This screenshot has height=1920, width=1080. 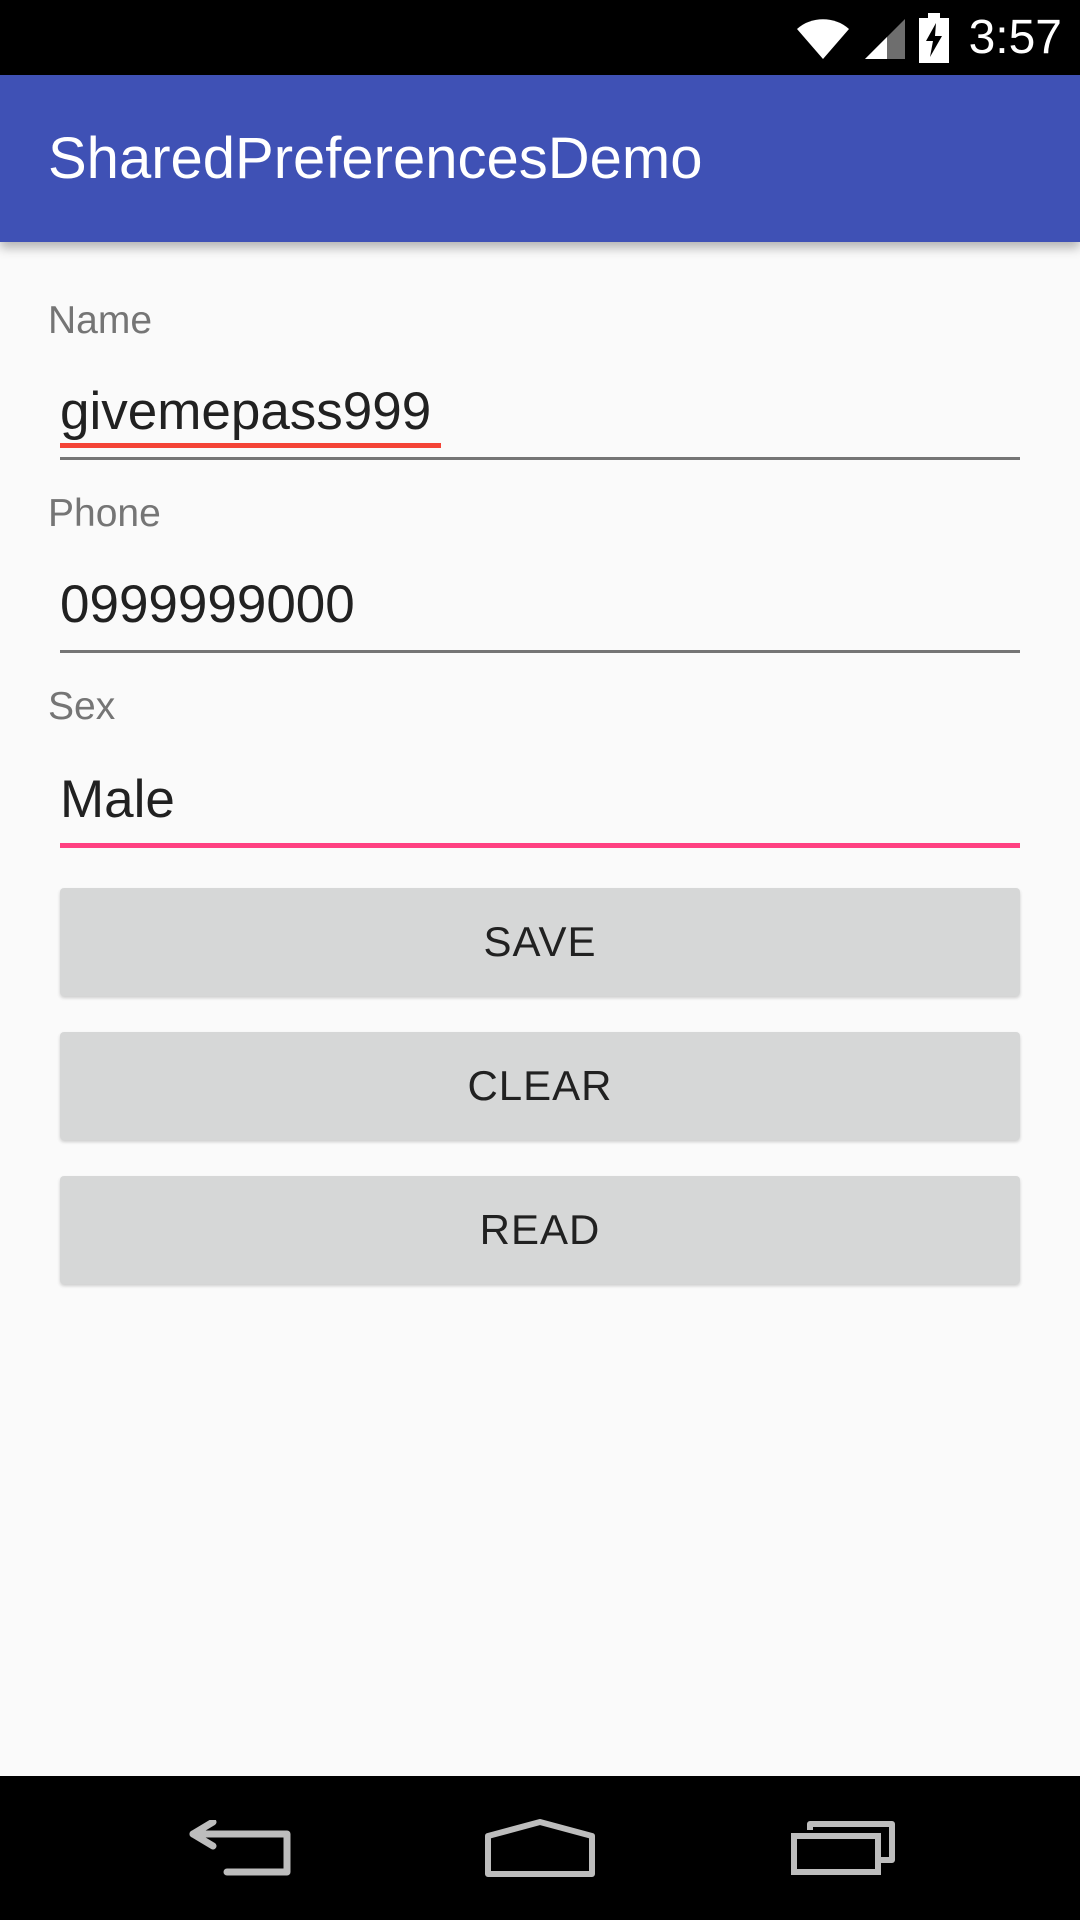 I want to click on save-button-label: SAVE, so click(x=540, y=941).